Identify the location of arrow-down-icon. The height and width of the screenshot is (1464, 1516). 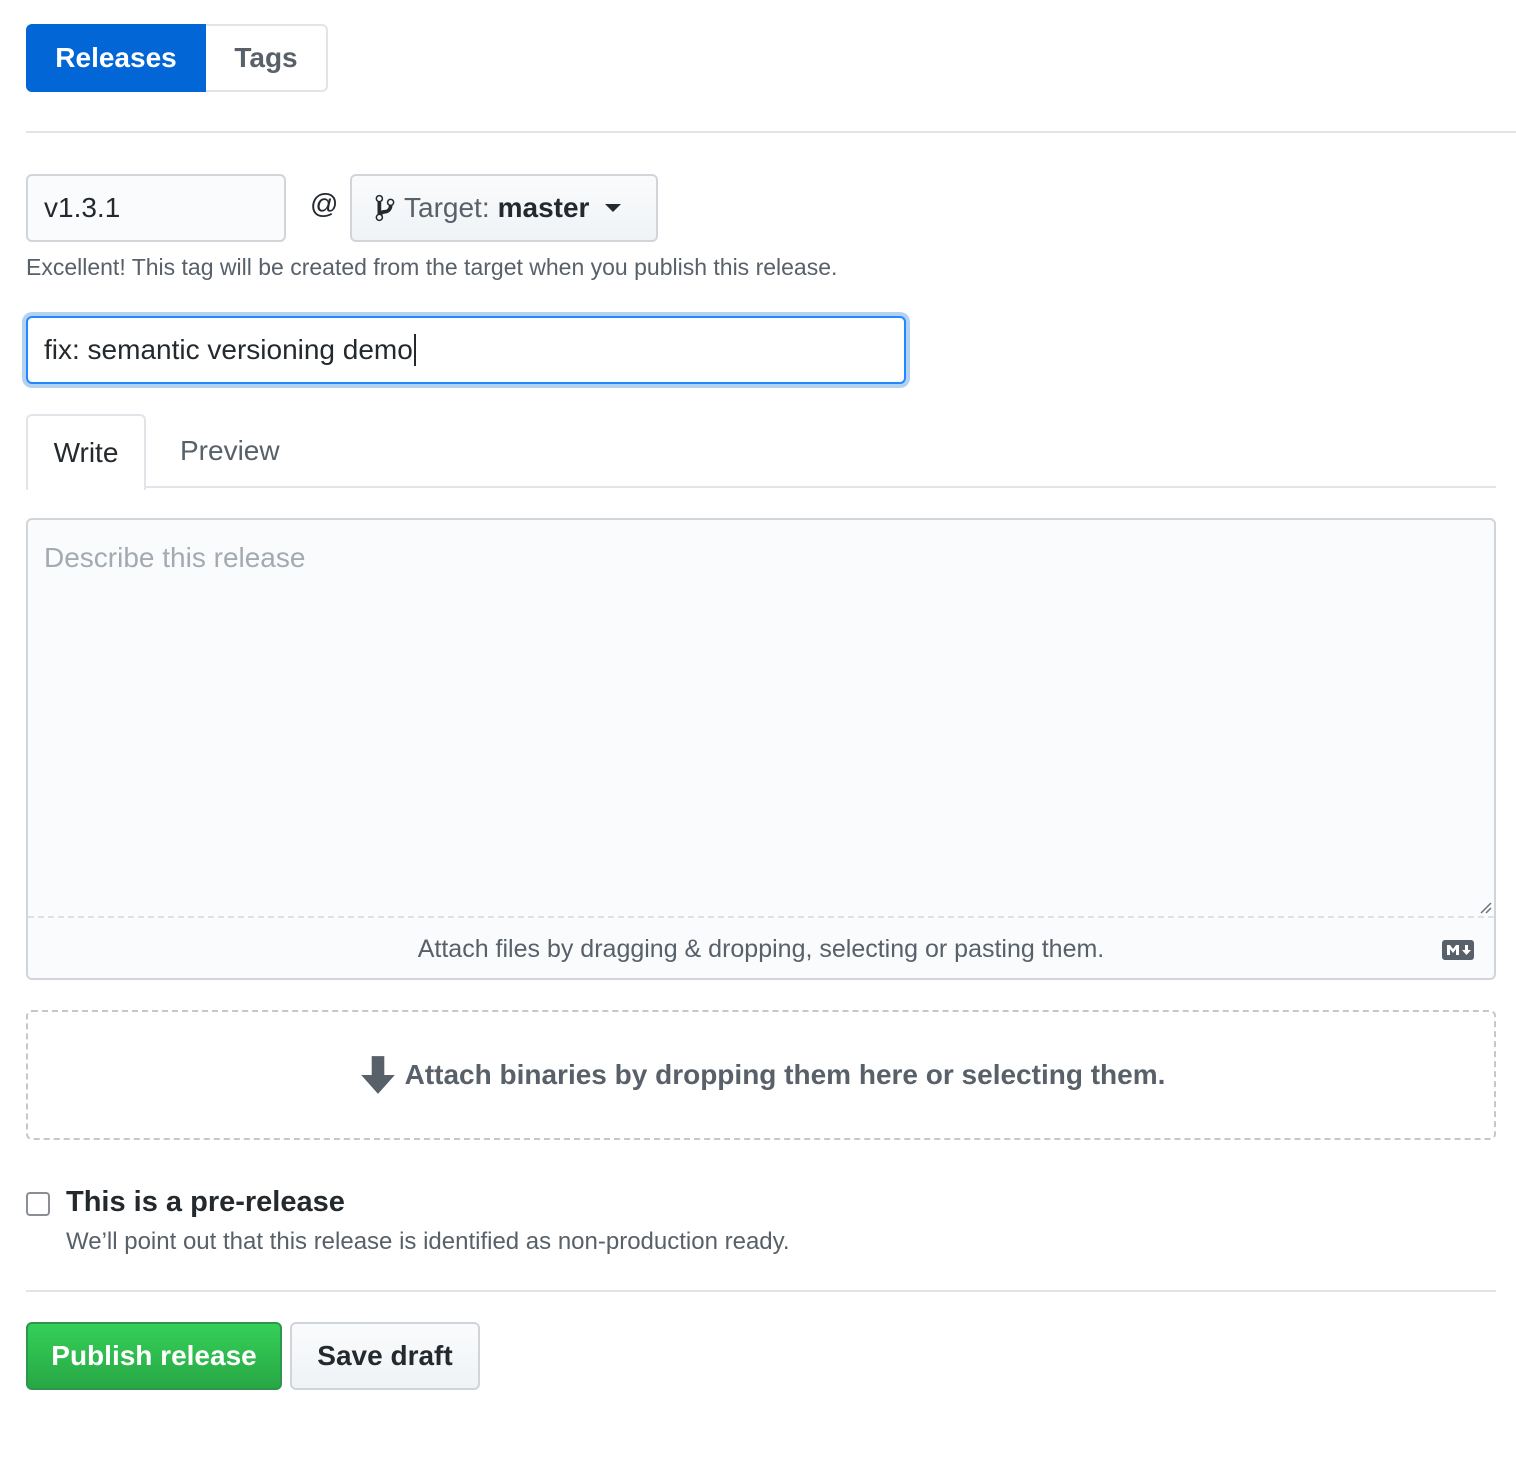
(377, 1075).